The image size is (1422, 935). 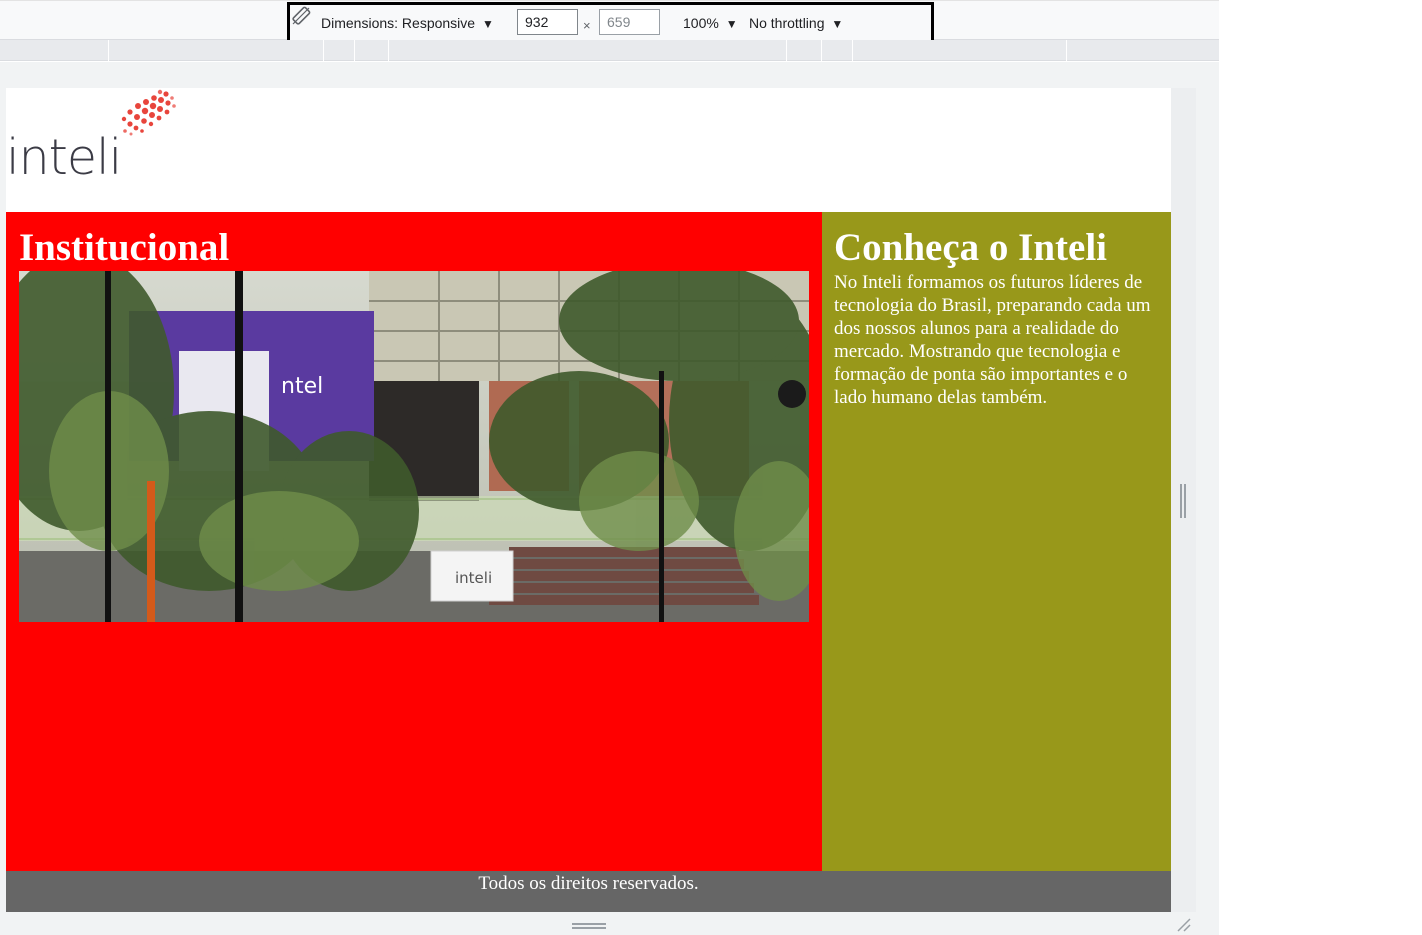 What do you see at coordinates (301, 16) in the screenshot?
I see `rotate-icon` at bounding box center [301, 16].